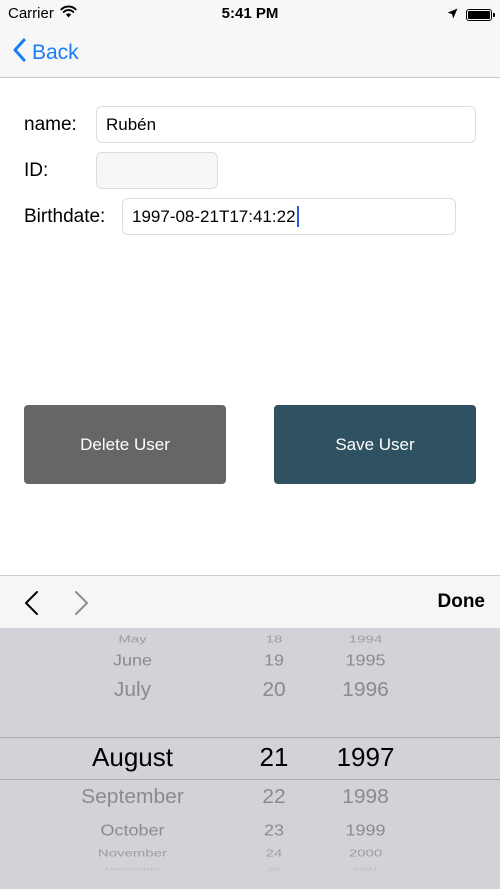  What do you see at coordinates (214, 216) in the screenshot?
I see `birthdate-value: 1997-08-21T17:41:22` at bounding box center [214, 216].